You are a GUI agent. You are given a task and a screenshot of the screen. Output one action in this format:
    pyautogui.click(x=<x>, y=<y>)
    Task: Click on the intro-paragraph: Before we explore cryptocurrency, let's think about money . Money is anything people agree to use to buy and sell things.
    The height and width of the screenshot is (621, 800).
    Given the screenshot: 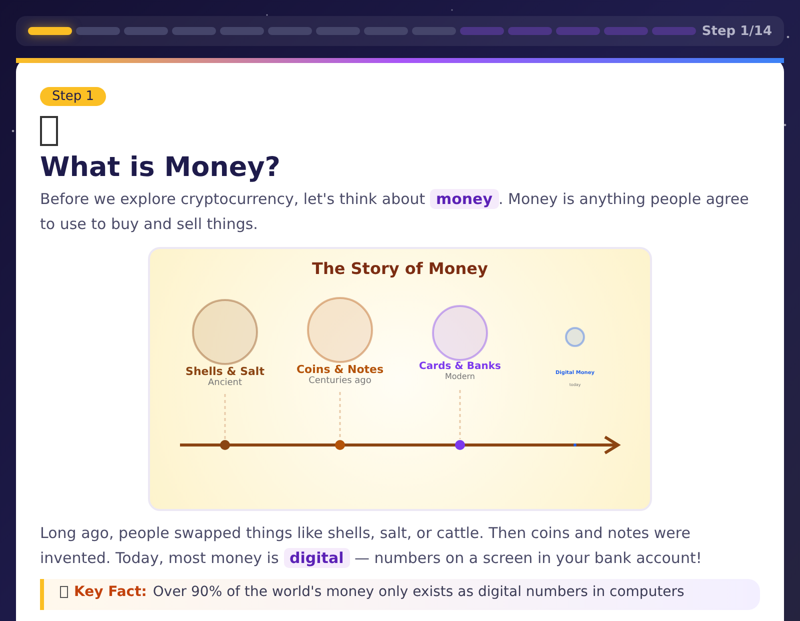 What is the action you would take?
    pyautogui.click(x=395, y=211)
    